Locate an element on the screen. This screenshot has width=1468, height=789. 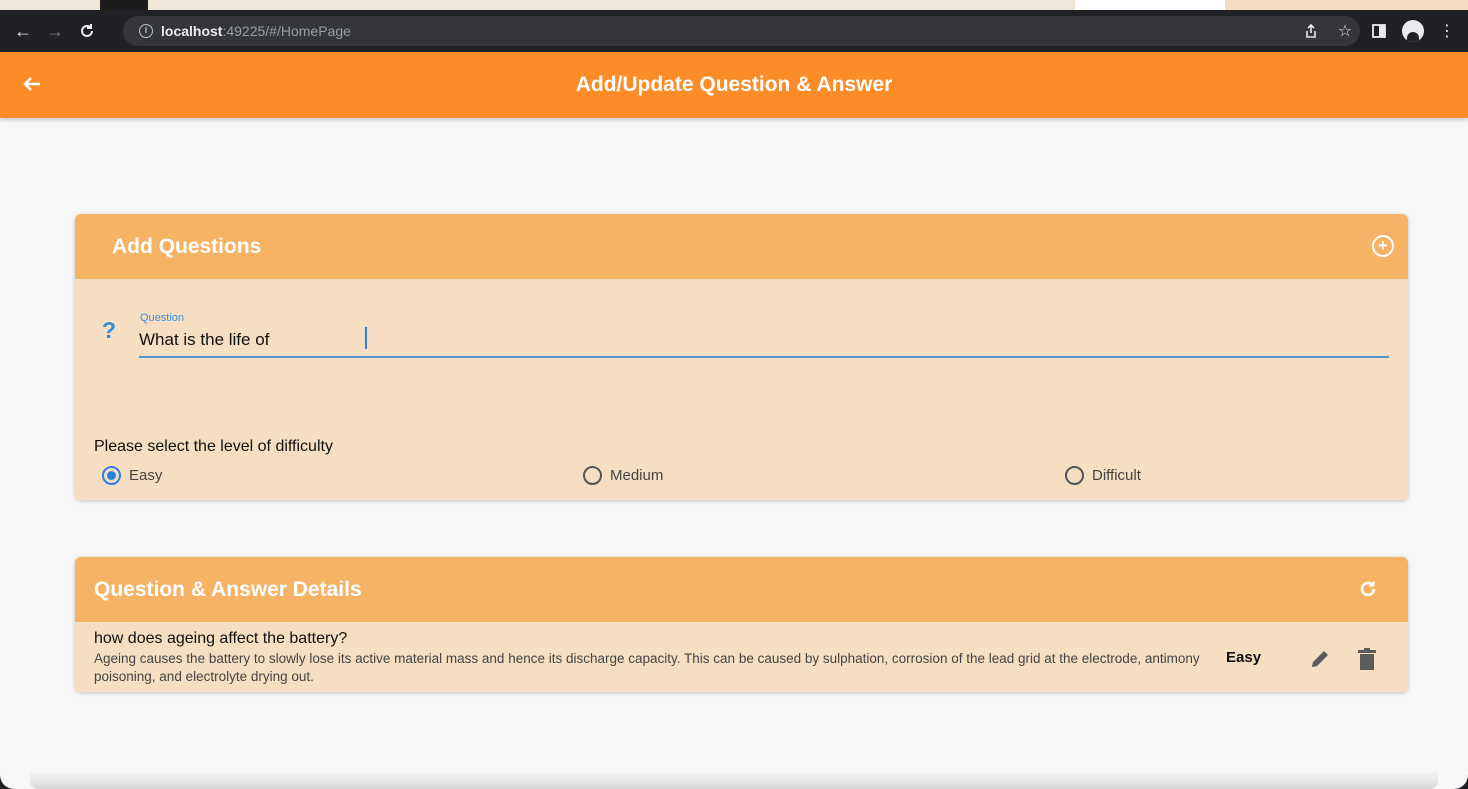
bookmark-star-icon: ☆ is located at coordinates (1345, 31).